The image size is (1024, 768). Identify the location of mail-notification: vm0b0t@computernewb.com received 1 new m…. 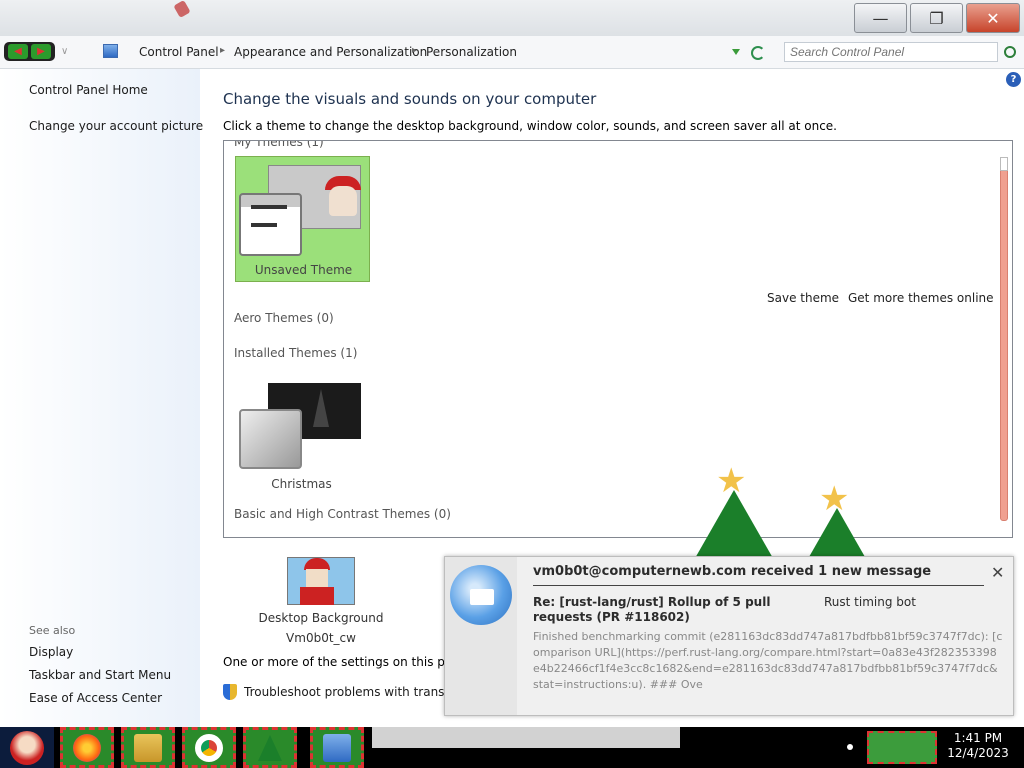
(729, 636).